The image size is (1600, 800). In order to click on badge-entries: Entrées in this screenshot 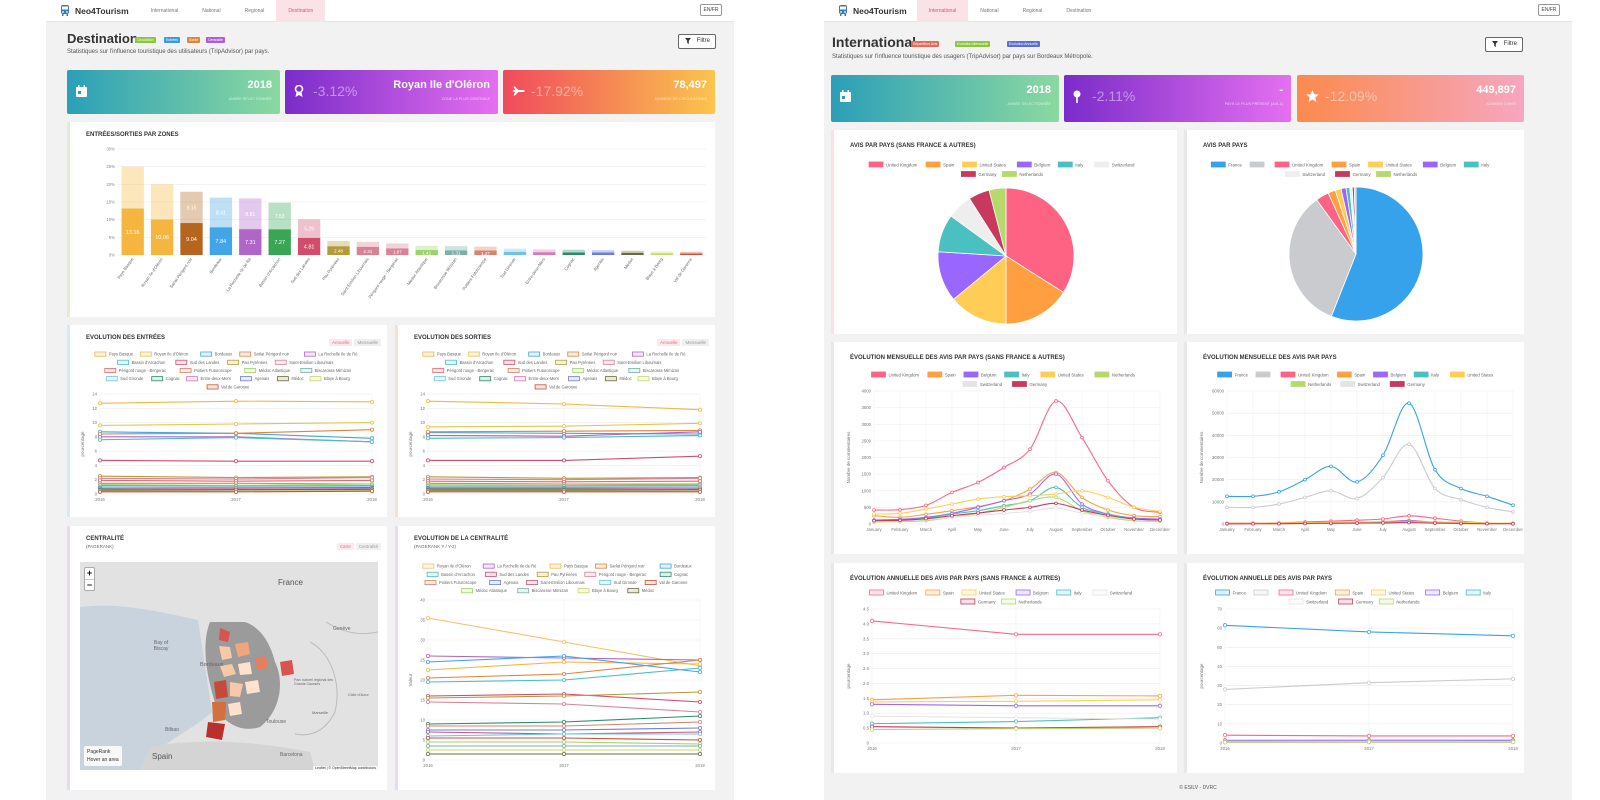, I will do `click(172, 40)`.